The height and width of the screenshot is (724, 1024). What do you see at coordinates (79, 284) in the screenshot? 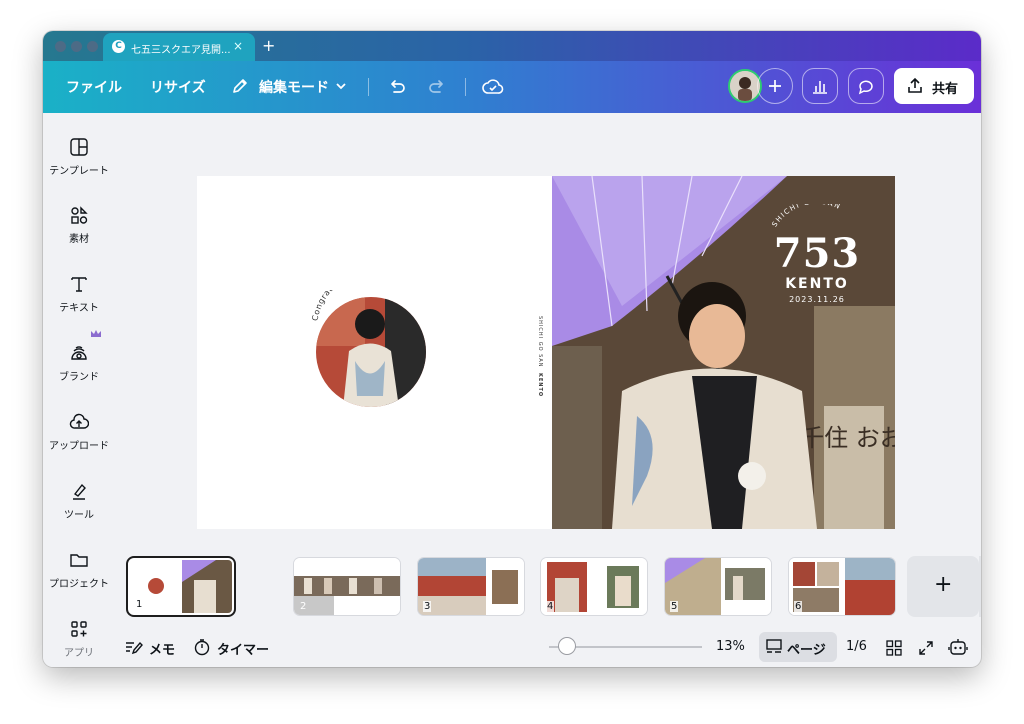
I see `text-icon` at bounding box center [79, 284].